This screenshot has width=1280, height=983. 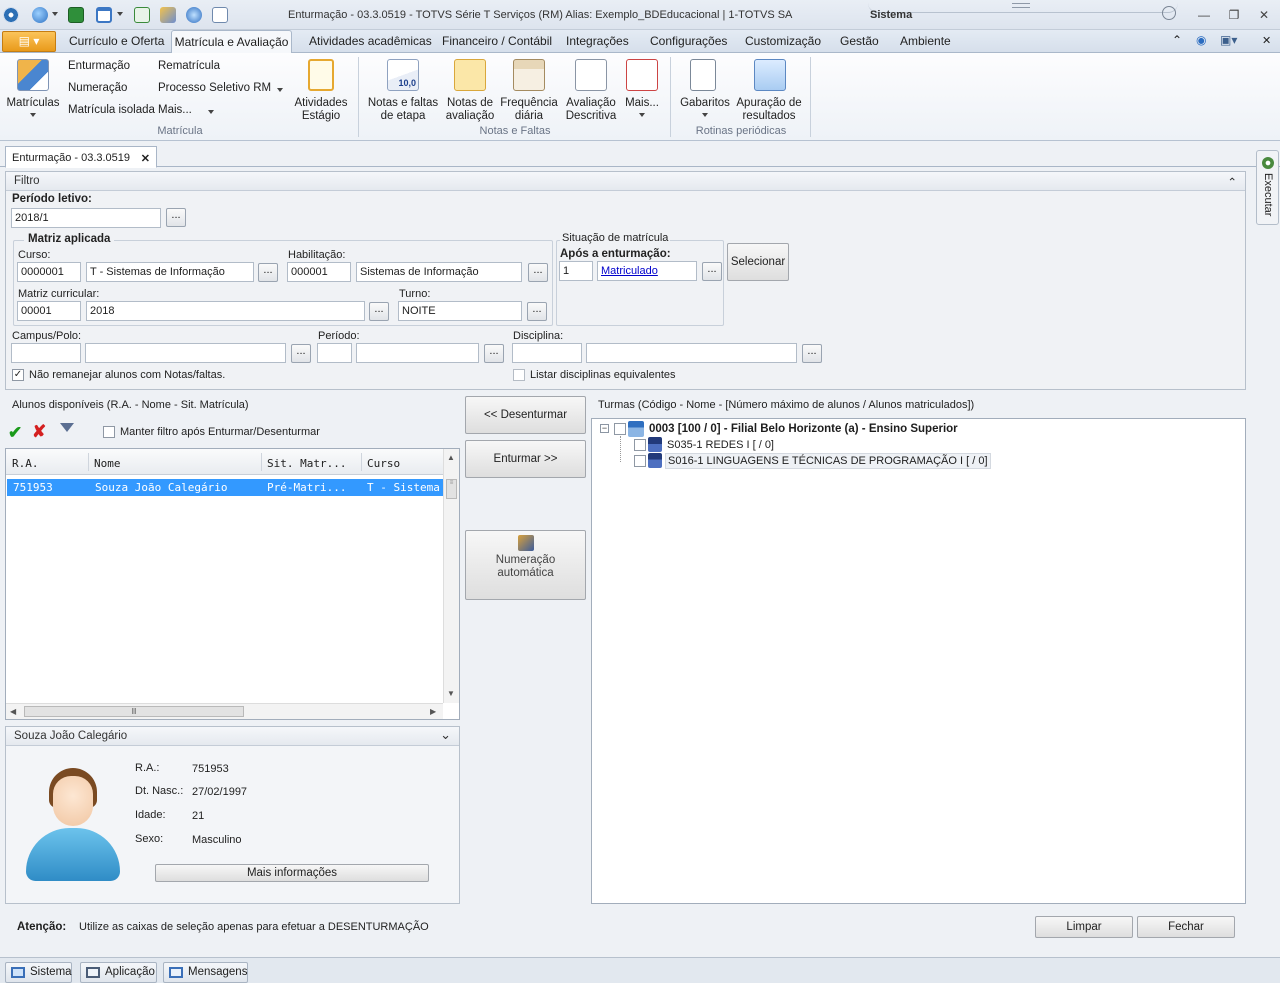 What do you see at coordinates (104, 15) in the screenshot?
I see `window-icon` at bounding box center [104, 15].